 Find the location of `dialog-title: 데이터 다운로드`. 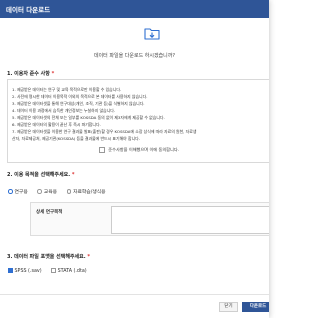

dialog-title: 데이터 다운로드 is located at coordinates (28, 10).